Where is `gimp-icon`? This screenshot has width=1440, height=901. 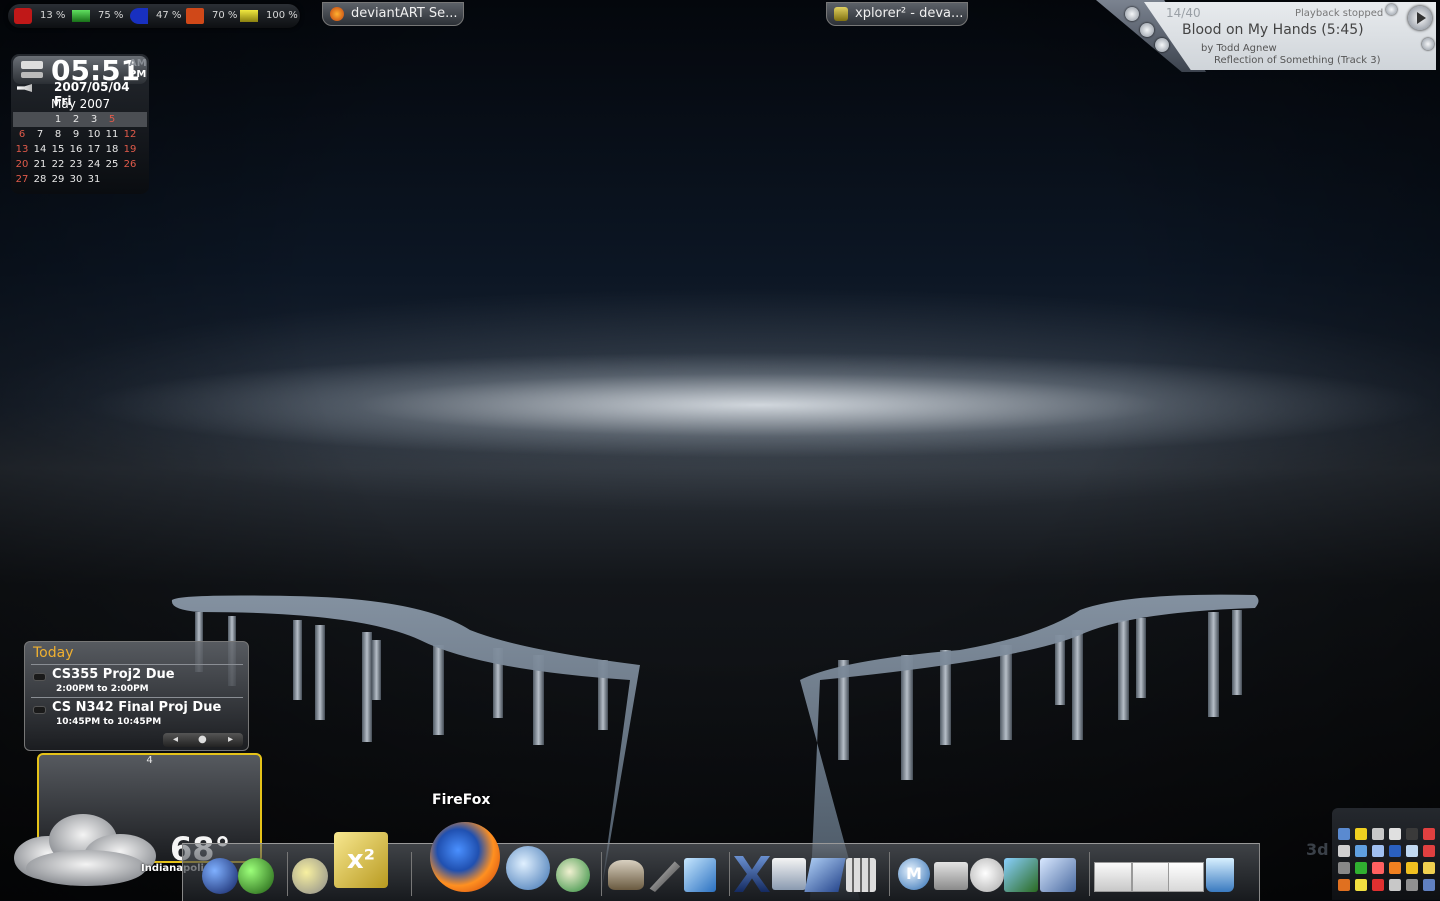 gimp-icon is located at coordinates (626, 875).